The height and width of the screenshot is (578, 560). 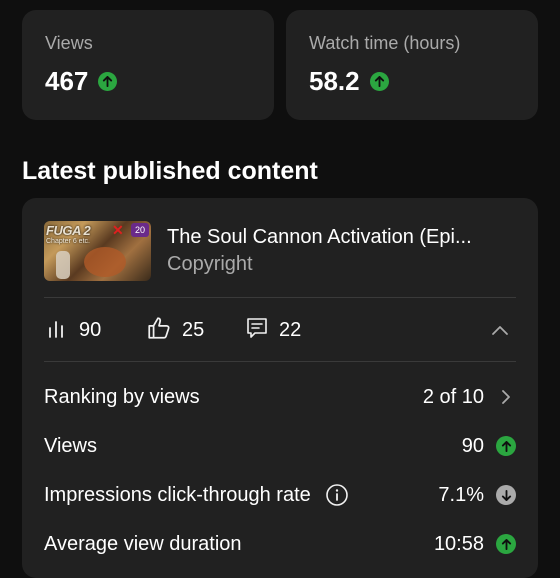 What do you see at coordinates (458, 543) in the screenshot?
I see `avd-detail-value: 10:58` at bounding box center [458, 543].